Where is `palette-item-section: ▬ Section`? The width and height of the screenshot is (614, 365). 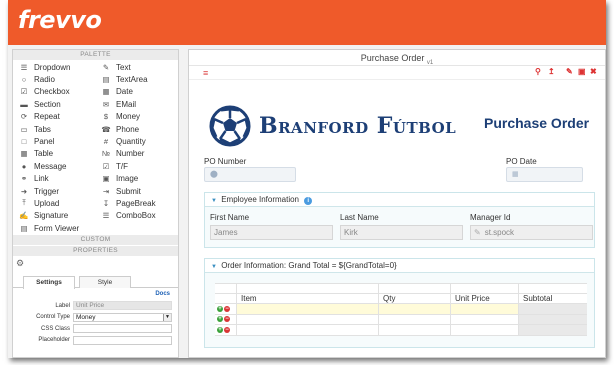 palette-item-section: ▬ Section is located at coordinates (60, 104).